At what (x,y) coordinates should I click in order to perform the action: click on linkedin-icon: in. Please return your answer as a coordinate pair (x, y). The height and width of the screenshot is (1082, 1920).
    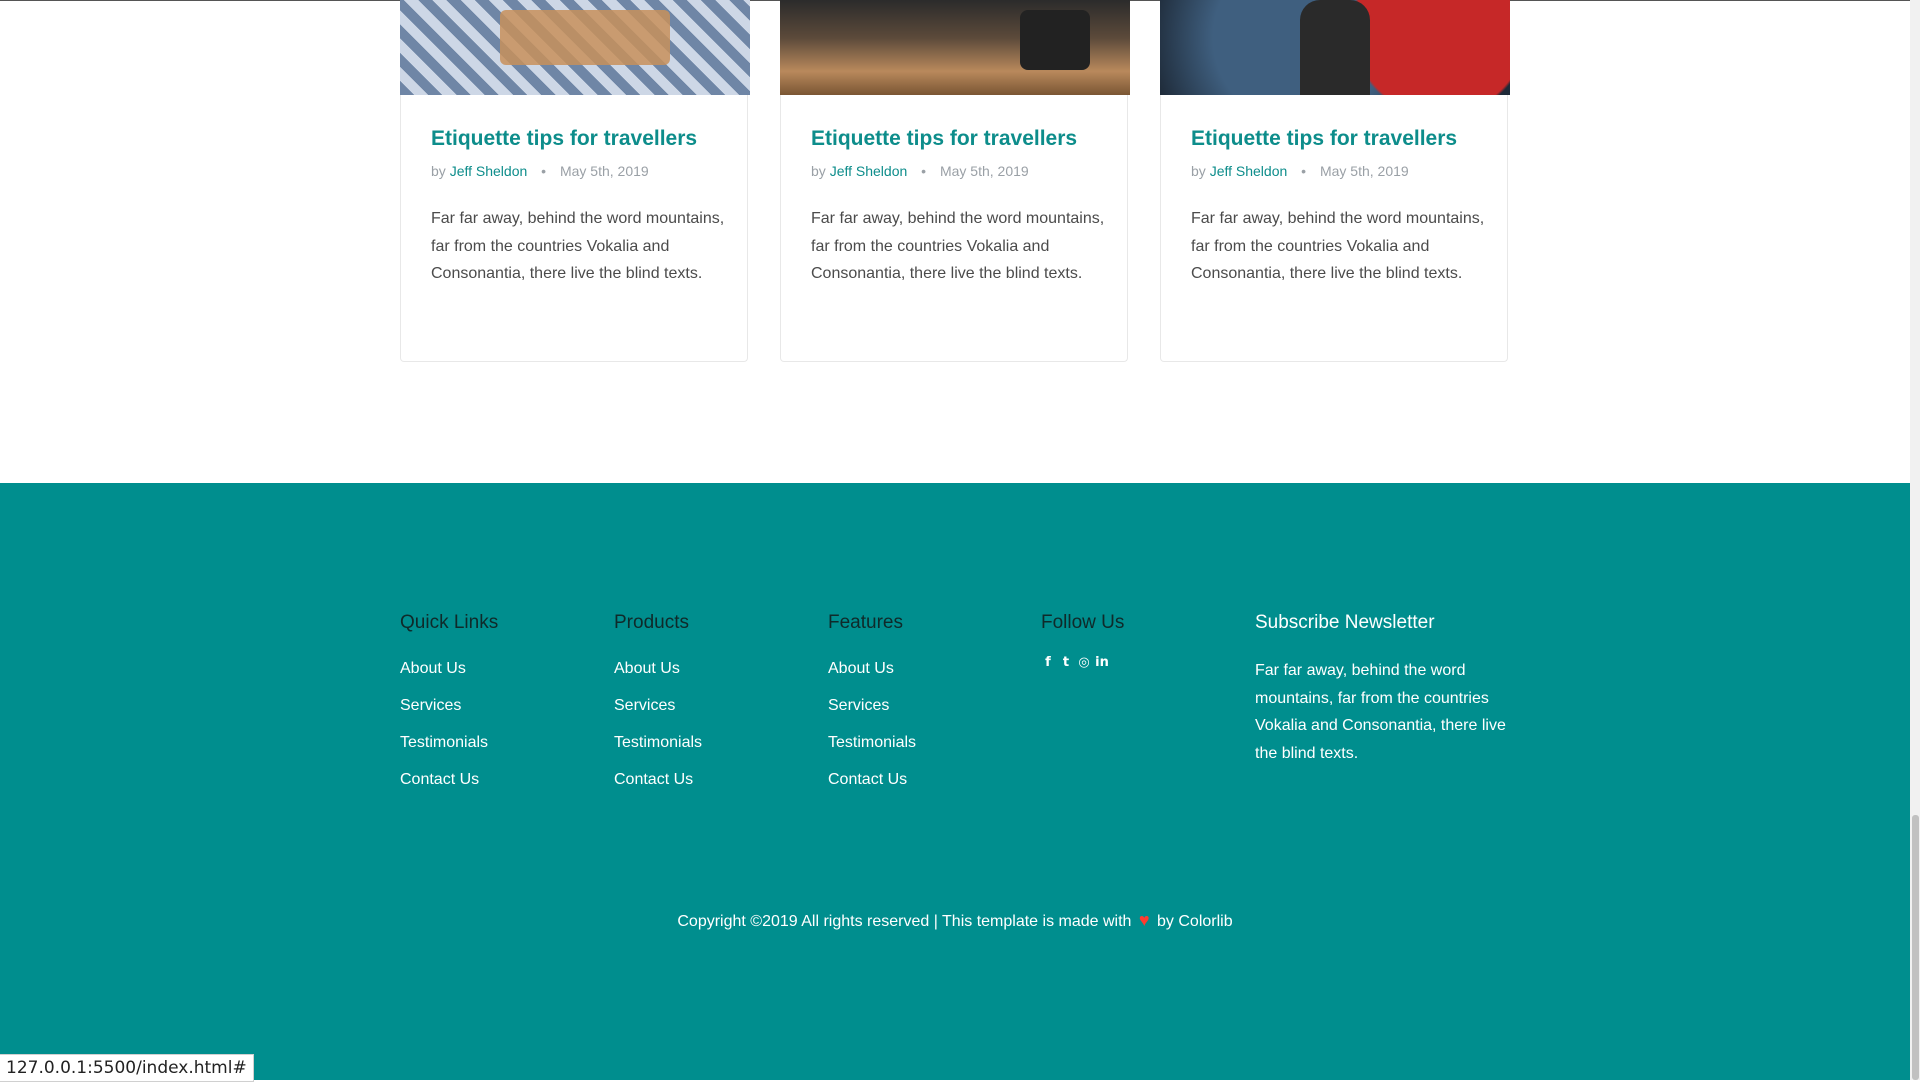
    Looking at the image, I should click on (1102, 663).